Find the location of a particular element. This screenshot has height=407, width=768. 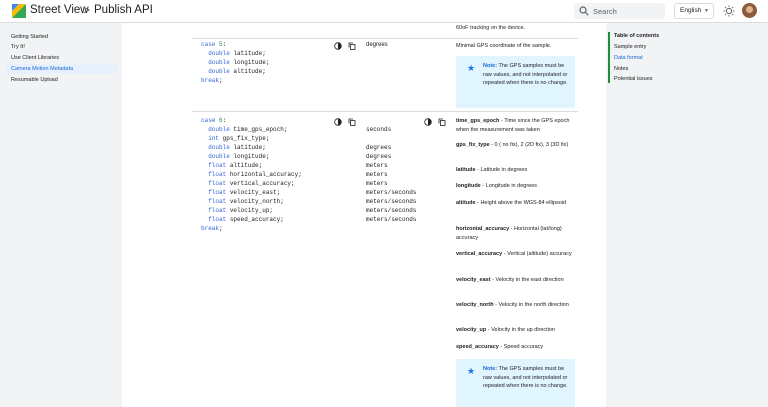

field-description: longitude - Longitude in degrees is located at coordinates (515, 186).